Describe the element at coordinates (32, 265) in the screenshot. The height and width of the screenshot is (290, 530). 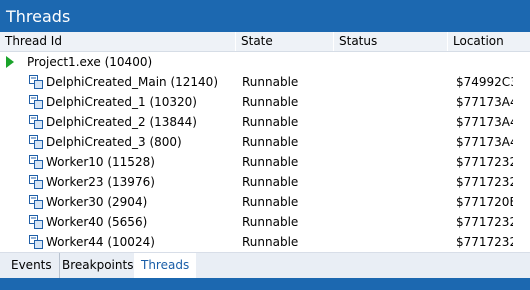
I see `tab-events: Events` at that location.